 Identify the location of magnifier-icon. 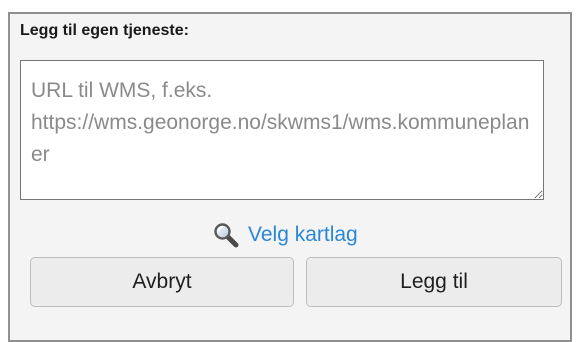
(226, 235).